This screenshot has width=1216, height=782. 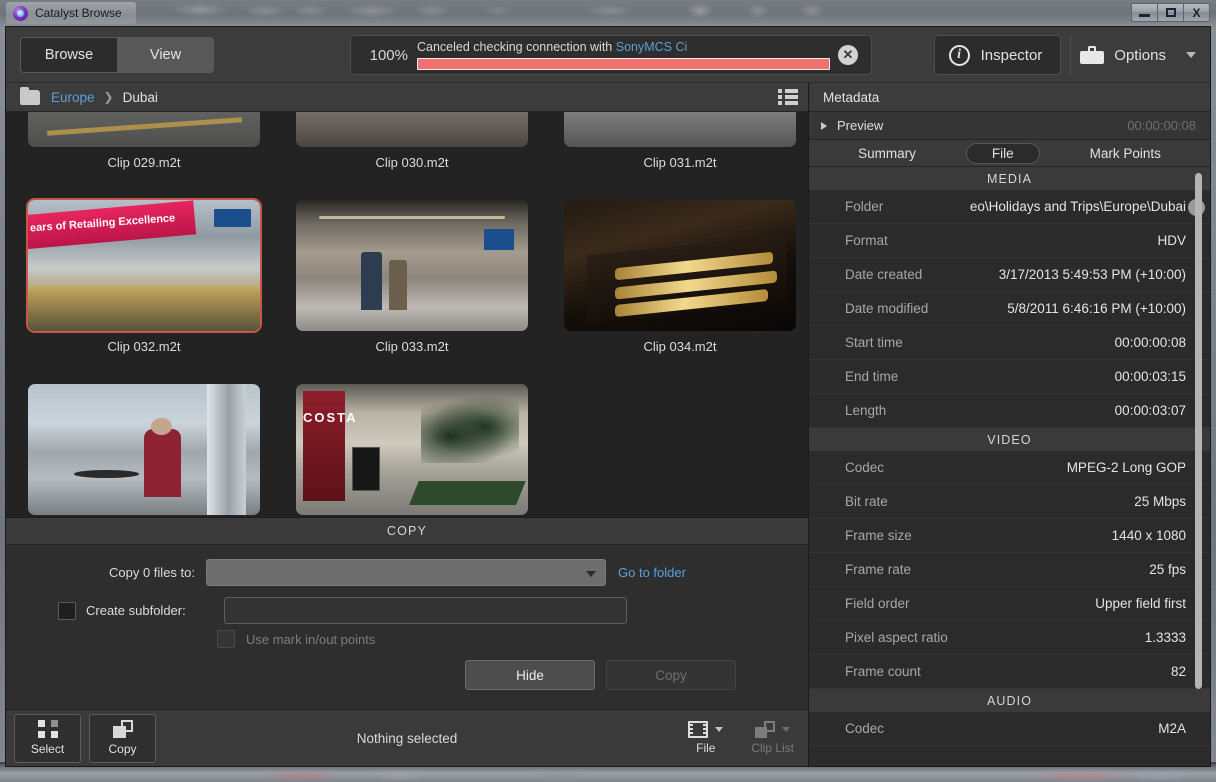 I want to click on maximize-button, so click(x=1170, y=12).